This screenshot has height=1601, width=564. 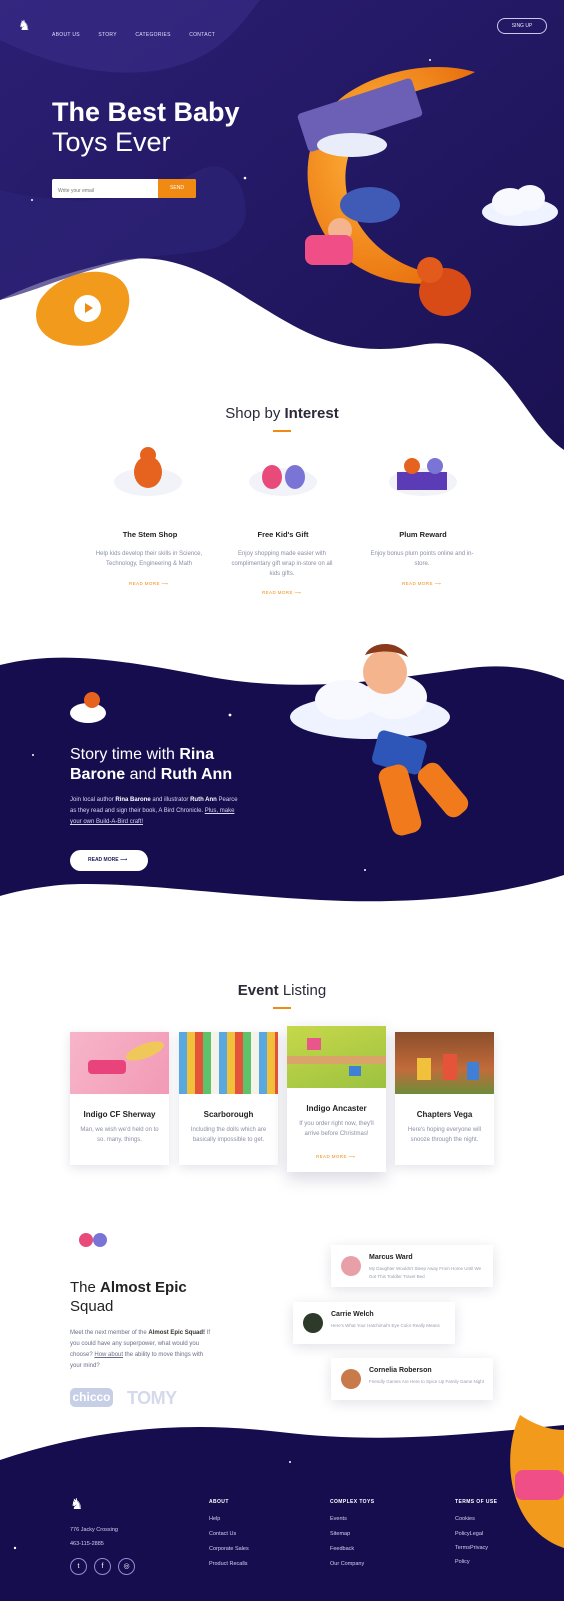 I want to click on read-more-free-kids-gift: READ MORE ⟶, so click(x=281, y=593).